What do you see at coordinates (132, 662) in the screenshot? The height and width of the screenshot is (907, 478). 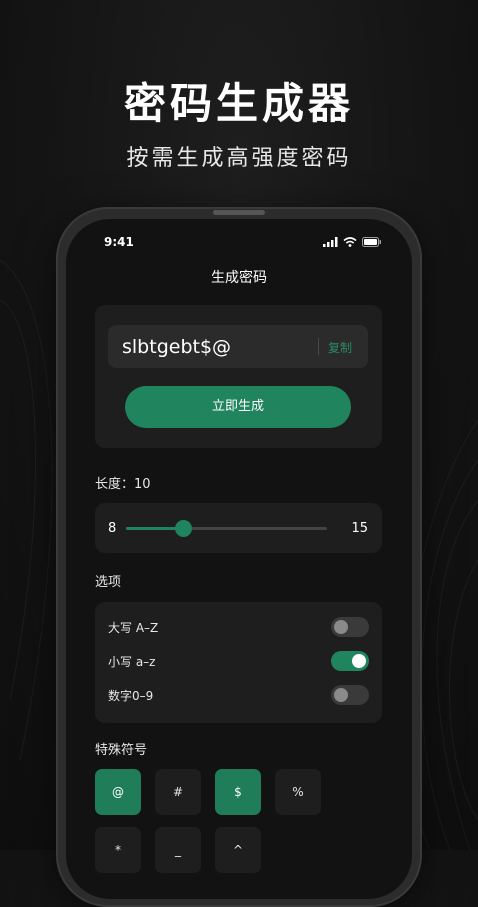 I see `option-label: 小写 a–z` at bounding box center [132, 662].